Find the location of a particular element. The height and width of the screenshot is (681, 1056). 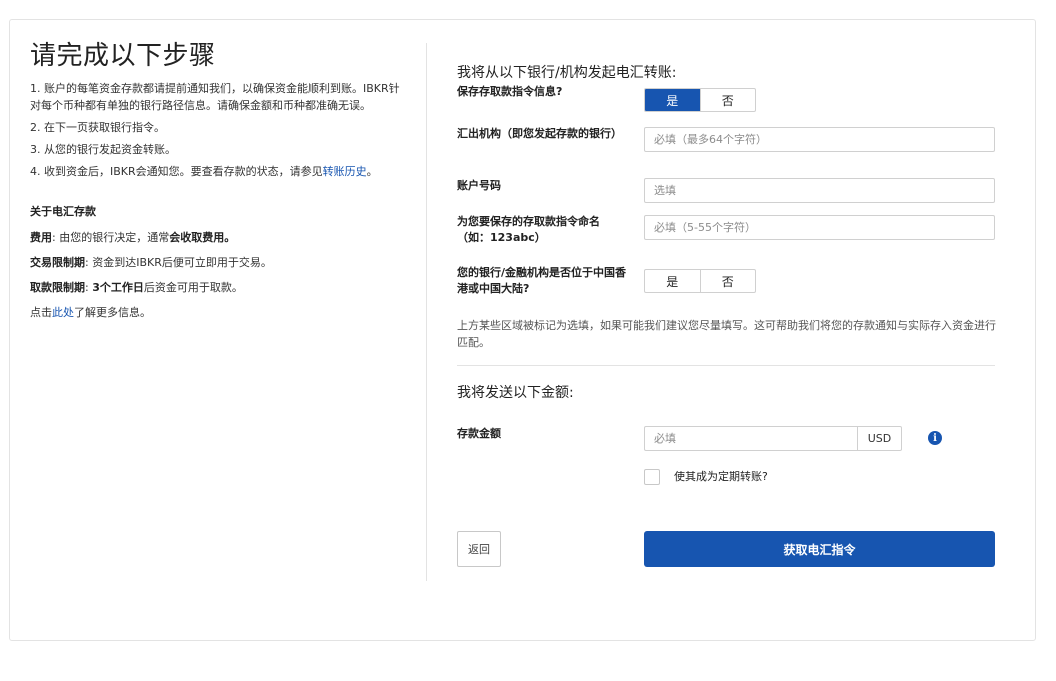

account-number-input is located at coordinates (819, 190).